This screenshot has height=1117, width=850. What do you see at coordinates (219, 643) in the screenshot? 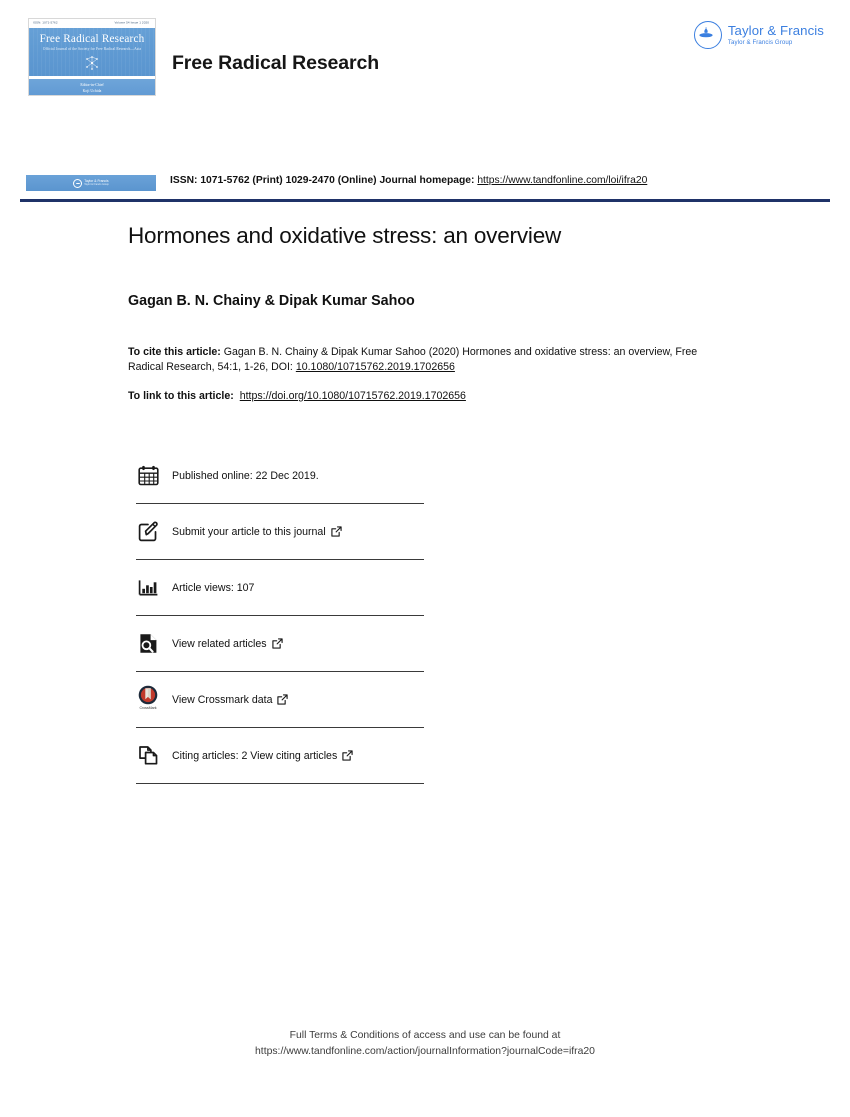
I see `related-articles-text: View related articles` at bounding box center [219, 643].